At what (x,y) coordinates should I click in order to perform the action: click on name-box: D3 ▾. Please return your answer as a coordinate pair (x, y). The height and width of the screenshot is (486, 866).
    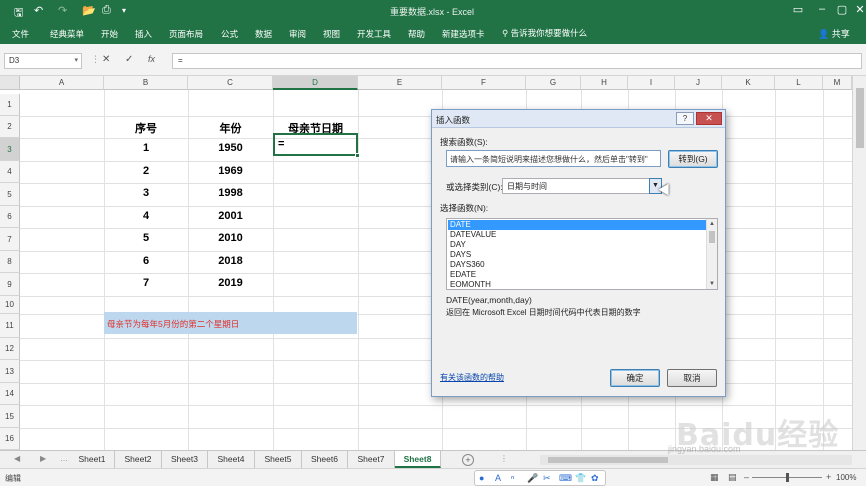
    Looking at the image, I should click on (43, 61).